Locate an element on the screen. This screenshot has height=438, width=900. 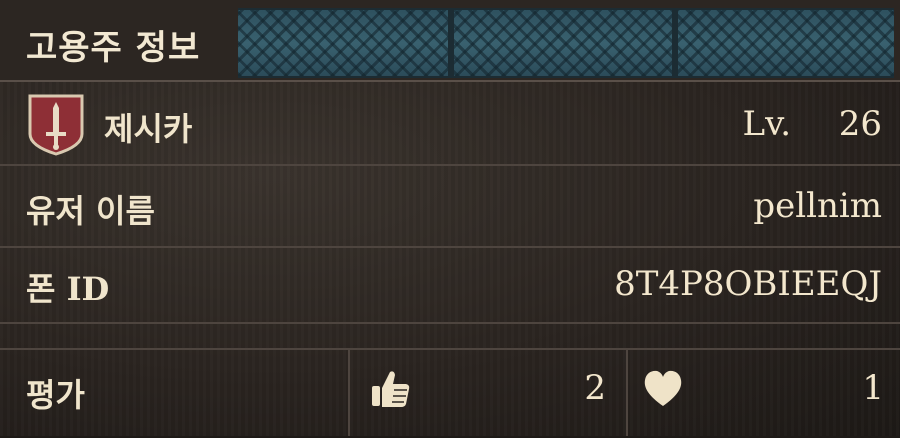
user-name-value: pellnim is located at coordinates (817, 206).